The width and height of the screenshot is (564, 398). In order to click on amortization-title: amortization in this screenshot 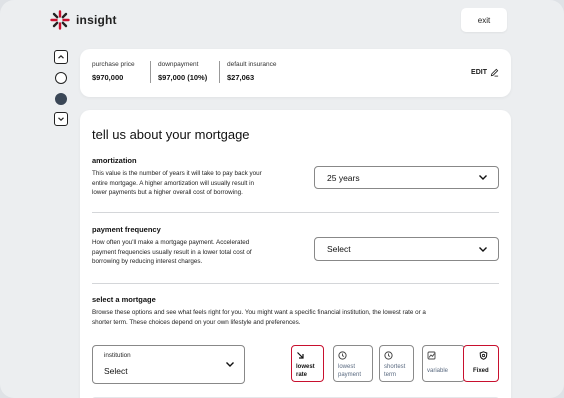, I will do `click(114, 160)`.